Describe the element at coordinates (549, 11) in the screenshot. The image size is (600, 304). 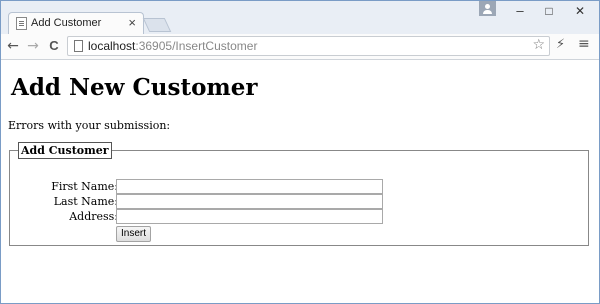
I see `maximize-button: □` at that location.